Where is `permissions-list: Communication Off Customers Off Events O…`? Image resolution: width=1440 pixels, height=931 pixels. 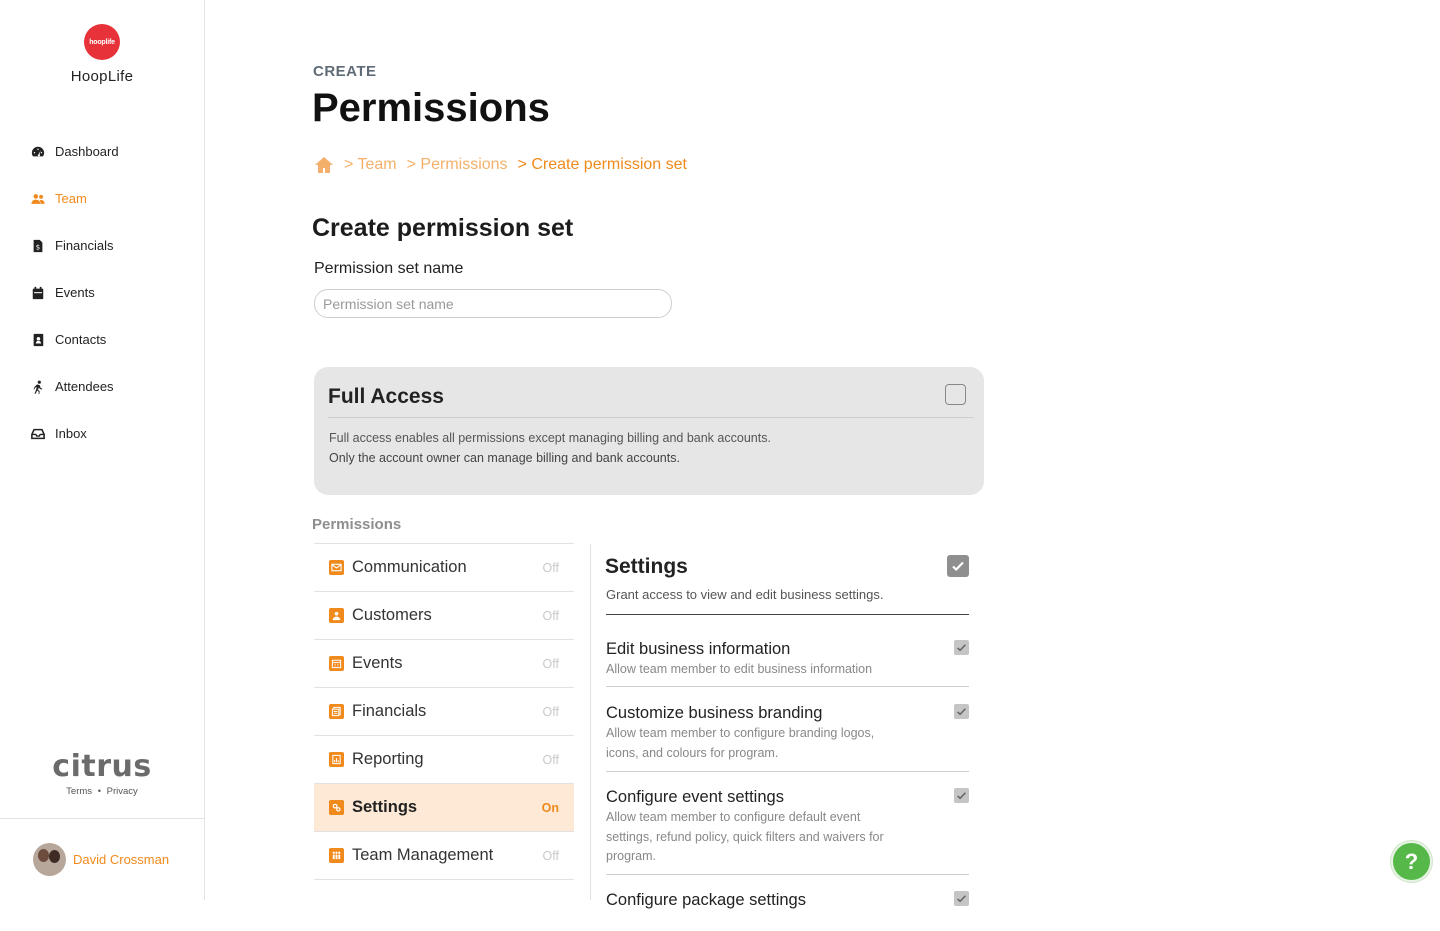
permissions-list: Communication Off Customers Off Events O… is located at coordinates (444, 711).